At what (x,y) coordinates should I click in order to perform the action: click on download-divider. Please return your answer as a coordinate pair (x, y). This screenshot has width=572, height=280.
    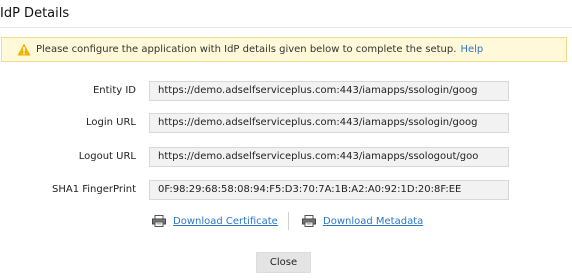
    Looking at the image, I should click on (288, 221).